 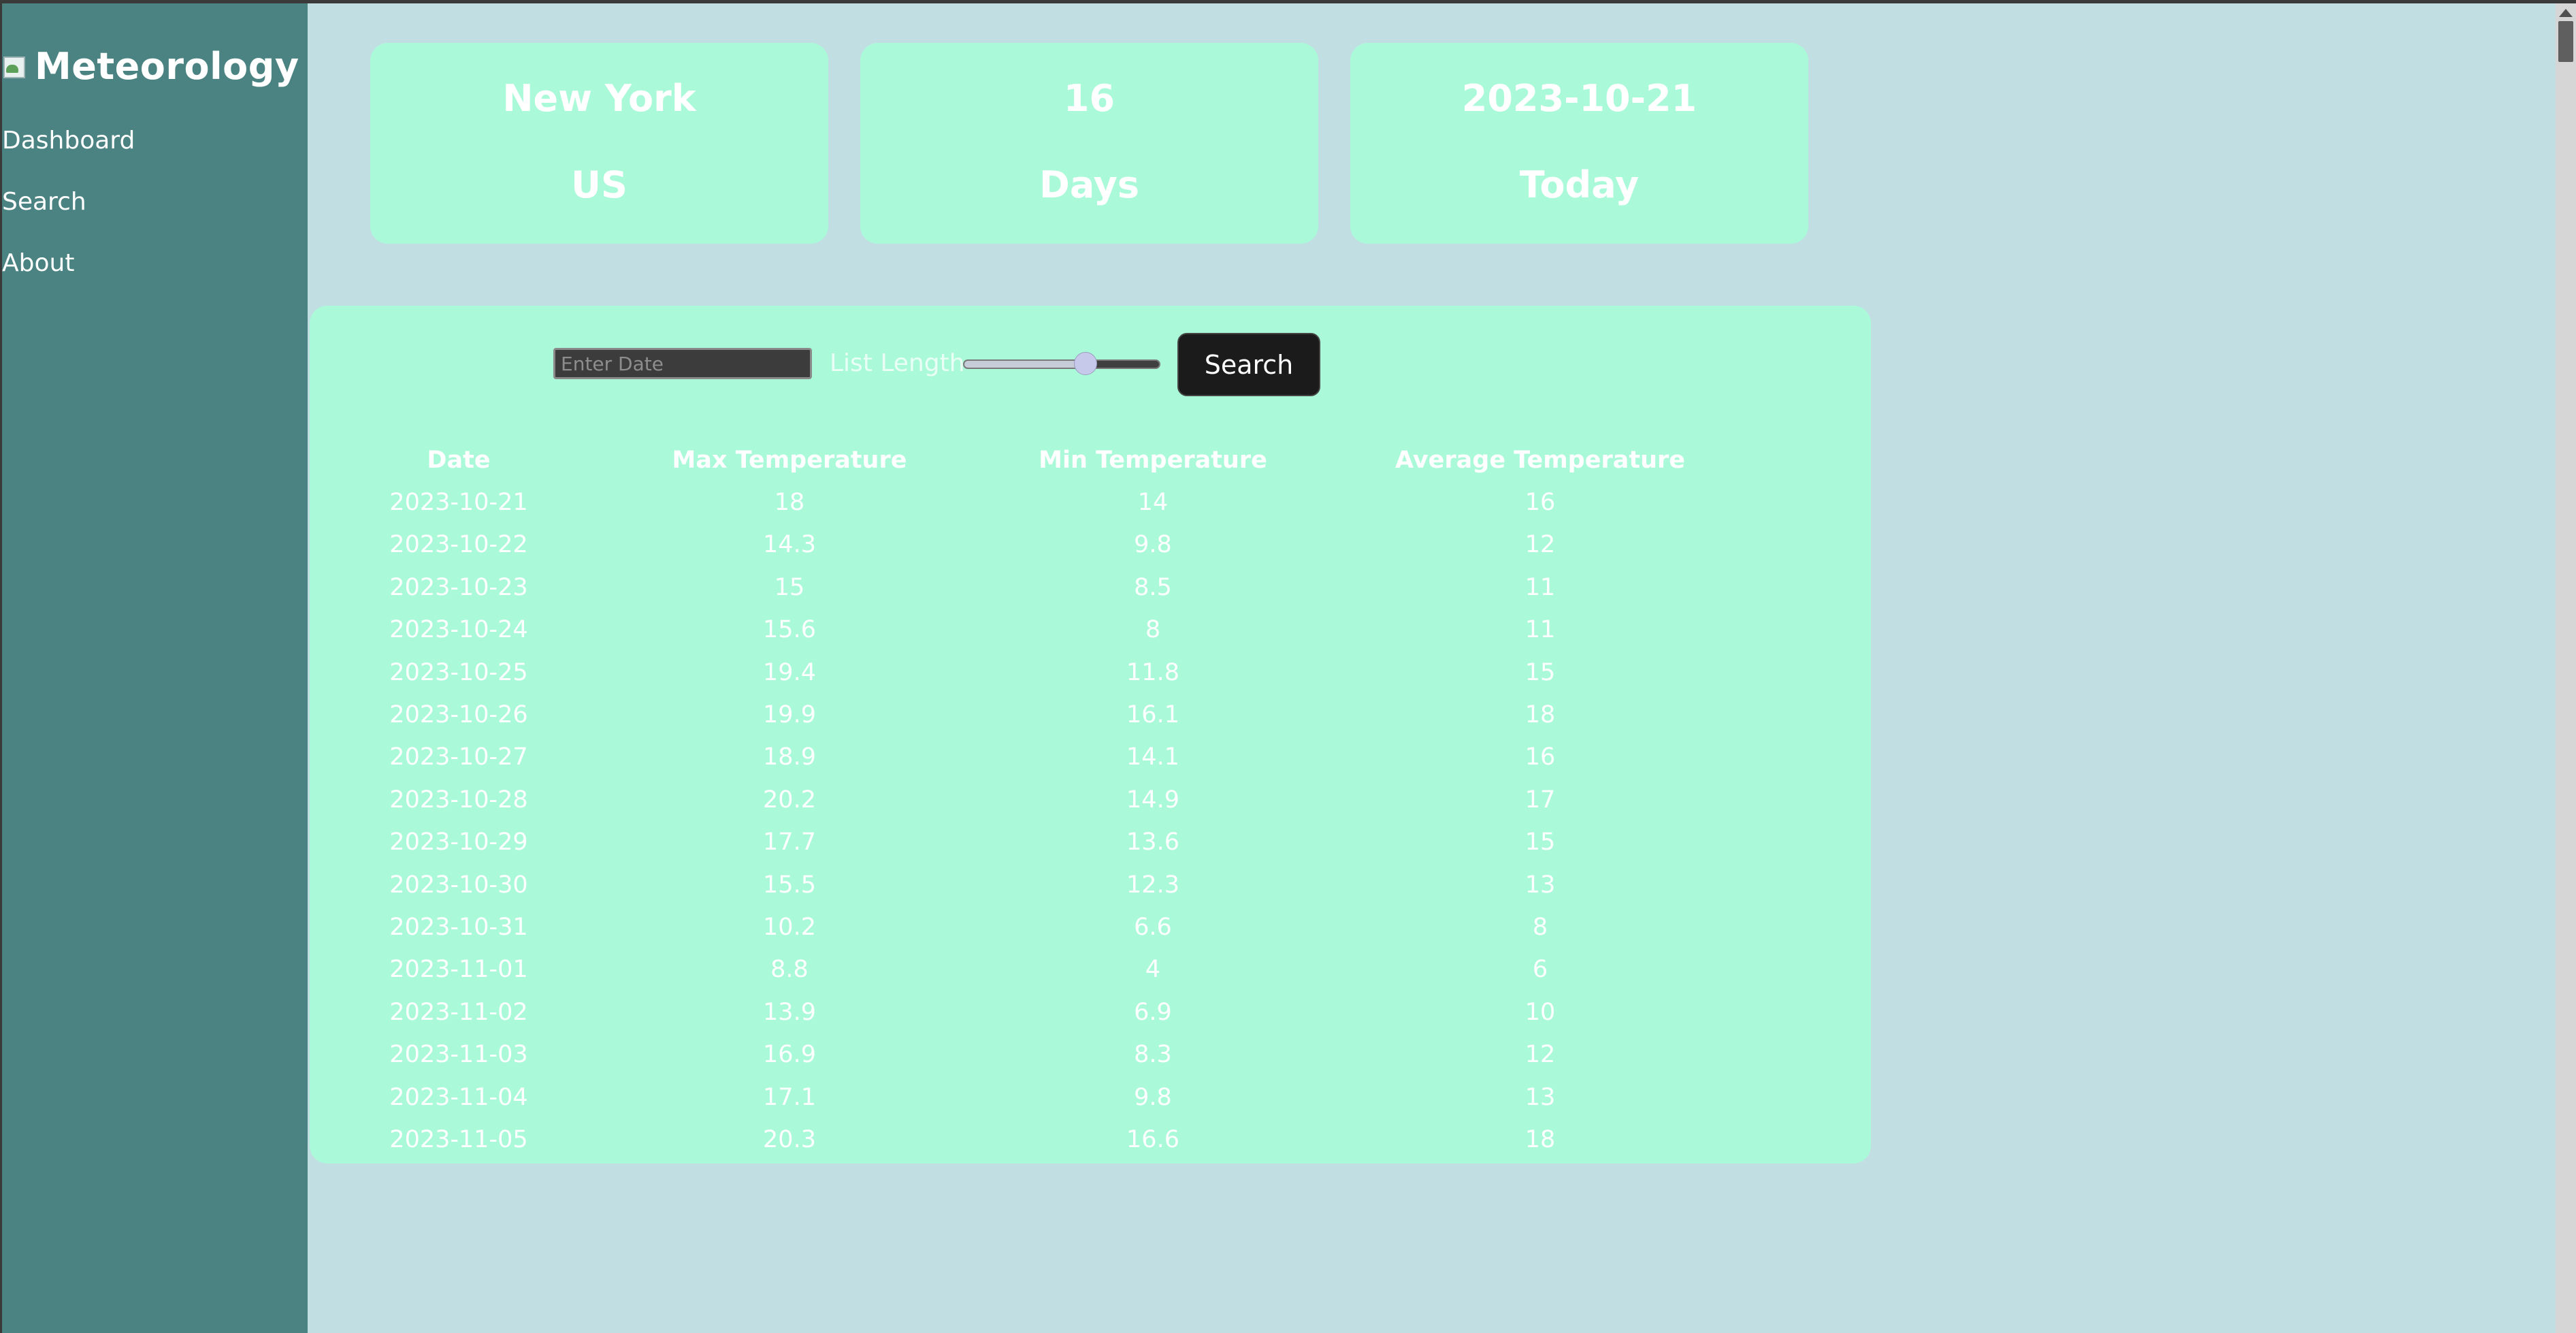 What do you see at coordinates (599, 98) in the screenshot?
I see `location-city: New York` at bounding box center [599, 98].